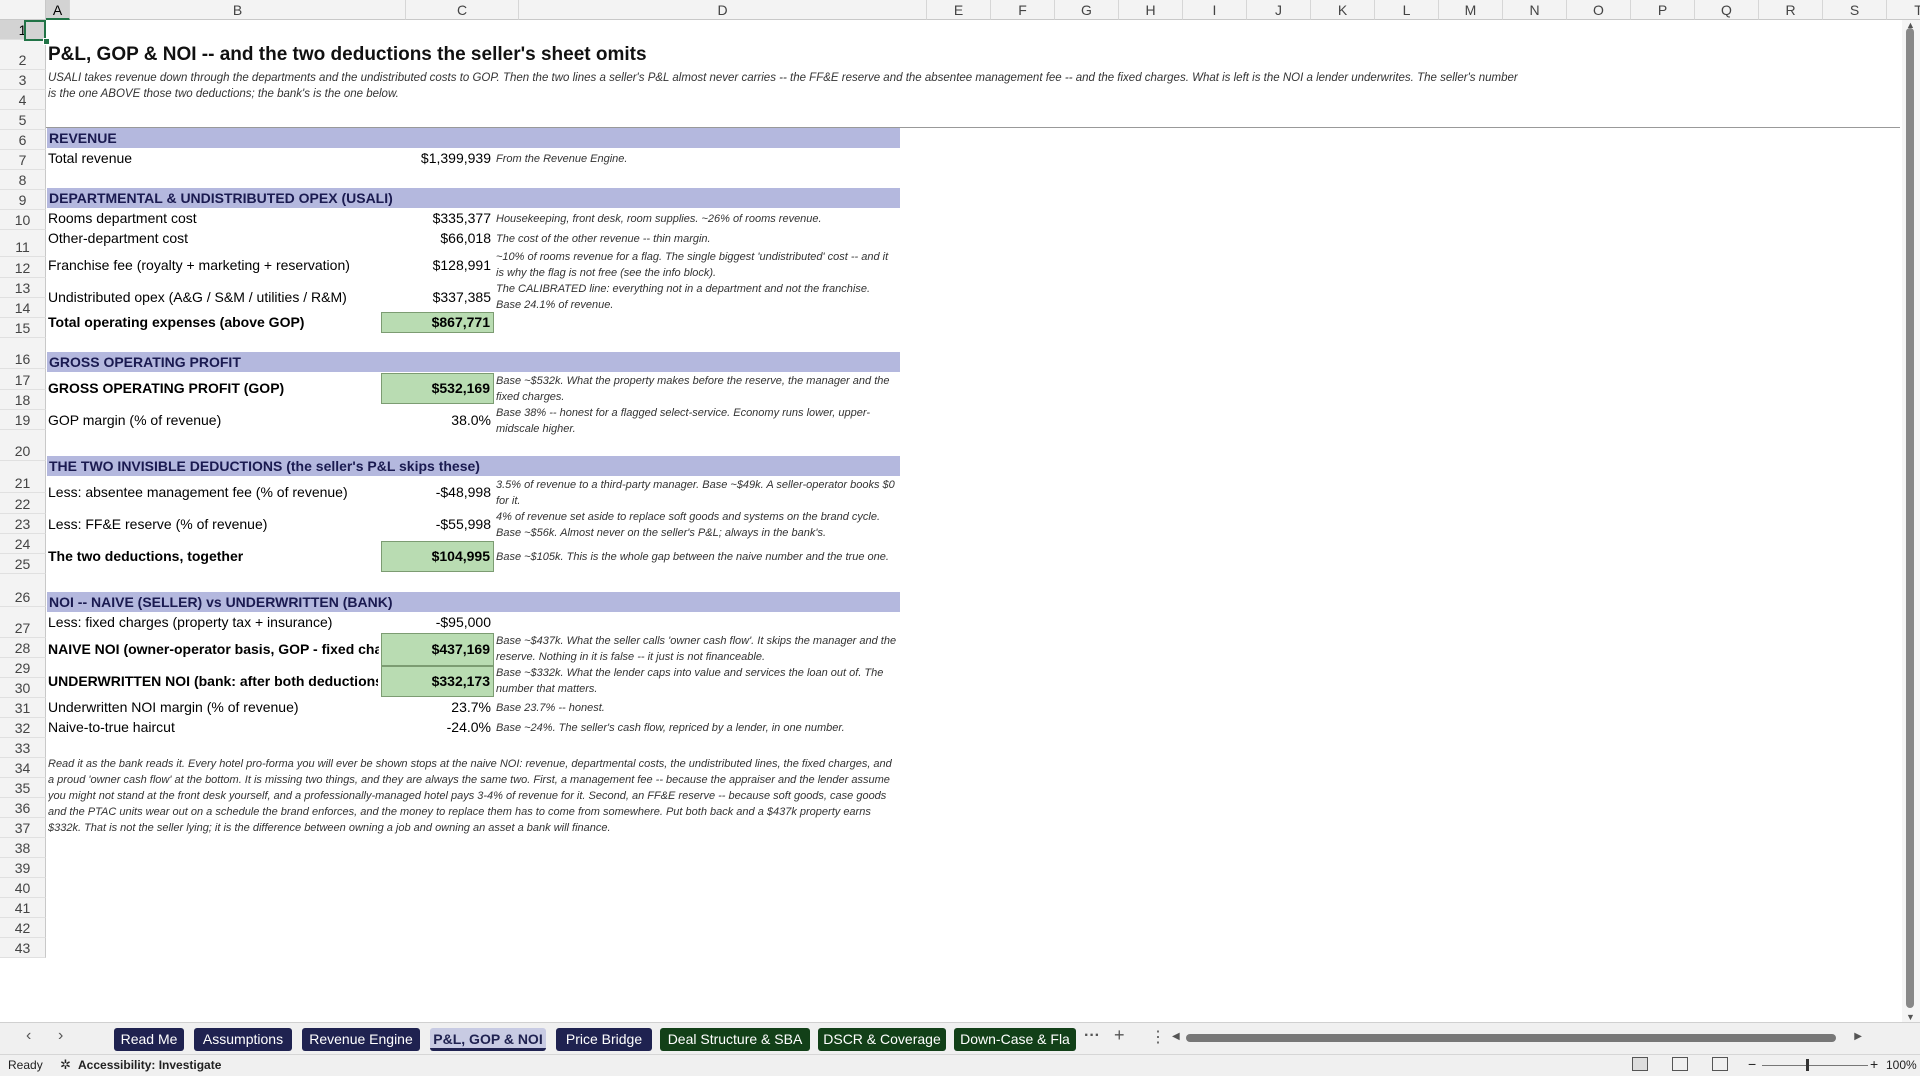 This screenshot has width=1920, height=1076. Describe the element at coordinates (437, 159) in the screenshot. I see `value-total-revenue: $1,399,939` at that location.